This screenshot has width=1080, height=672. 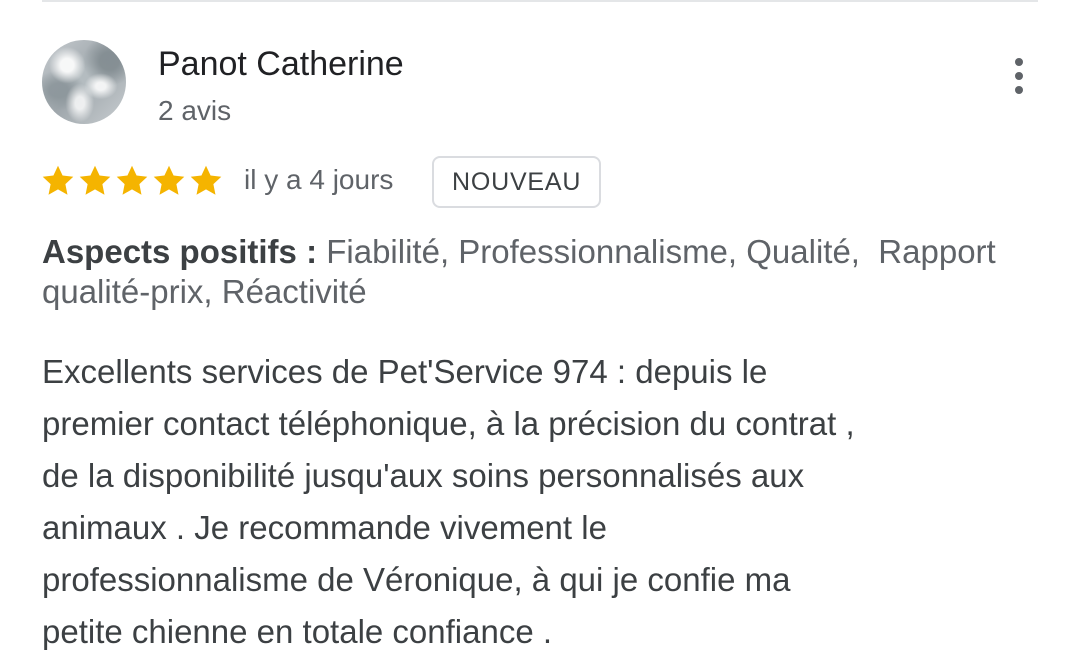 I want to click on review-count: 2 avis, so click(x=194, y=111).